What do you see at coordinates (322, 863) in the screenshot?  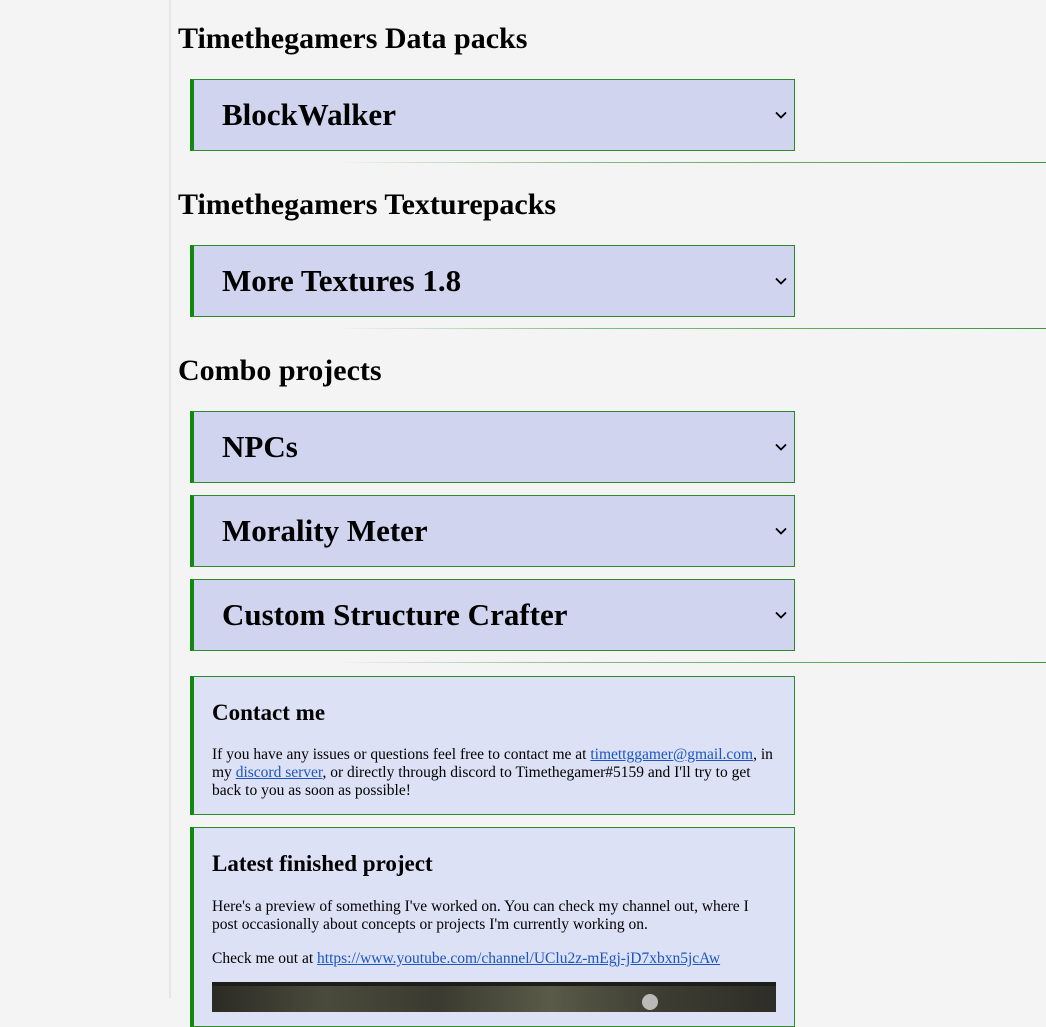 I see `latest-project-title: Latest finished project` at bounding box center [322, 863].